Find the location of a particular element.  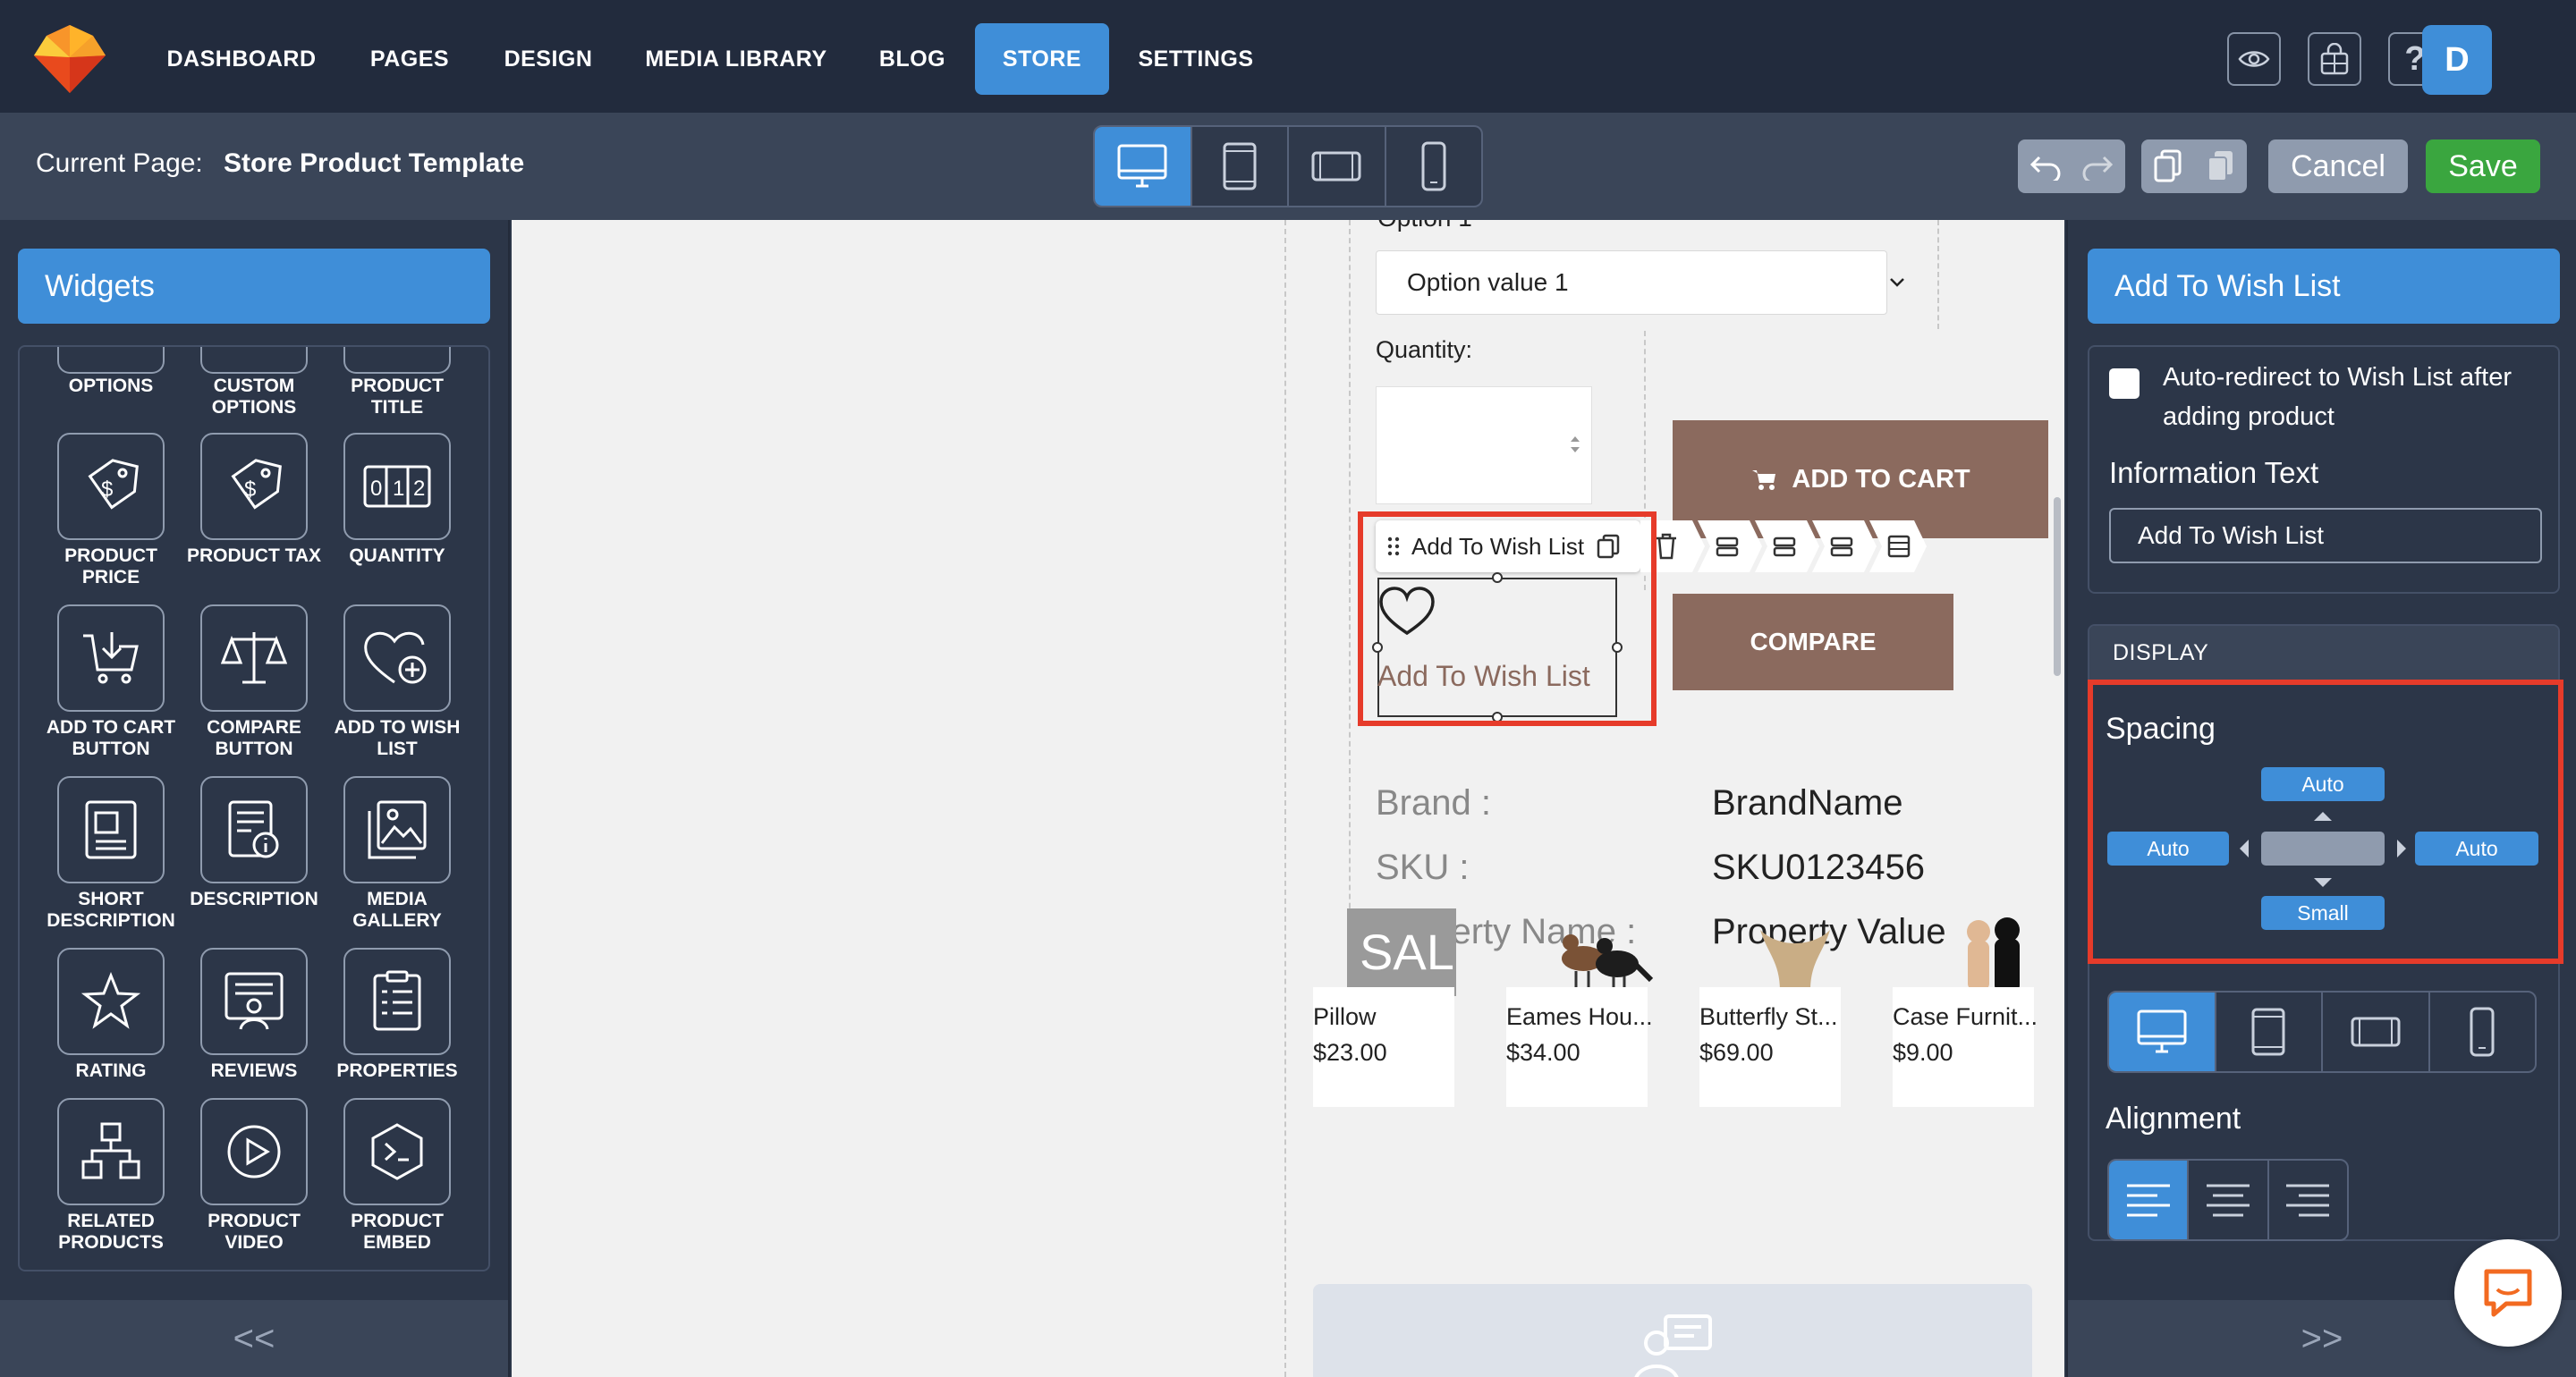

review-icon is located at coordinates (254, 1001).